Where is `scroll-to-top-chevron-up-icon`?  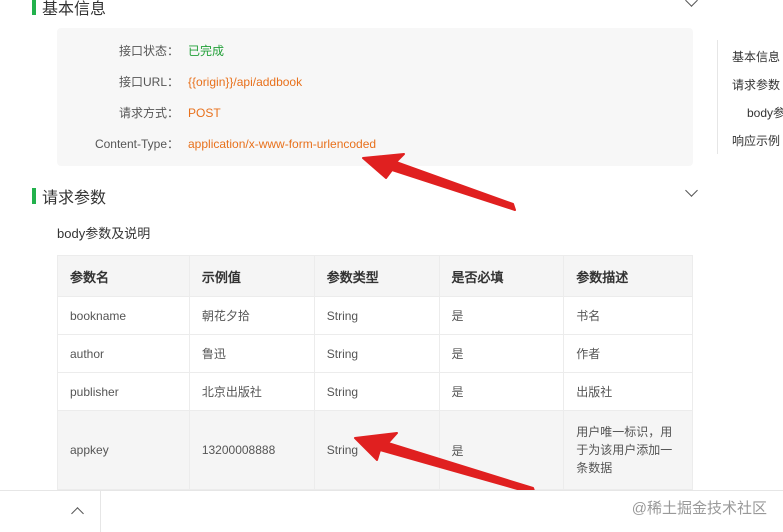
scroll-to-top-chevron-up-icon is located at coordinates (77, 513).